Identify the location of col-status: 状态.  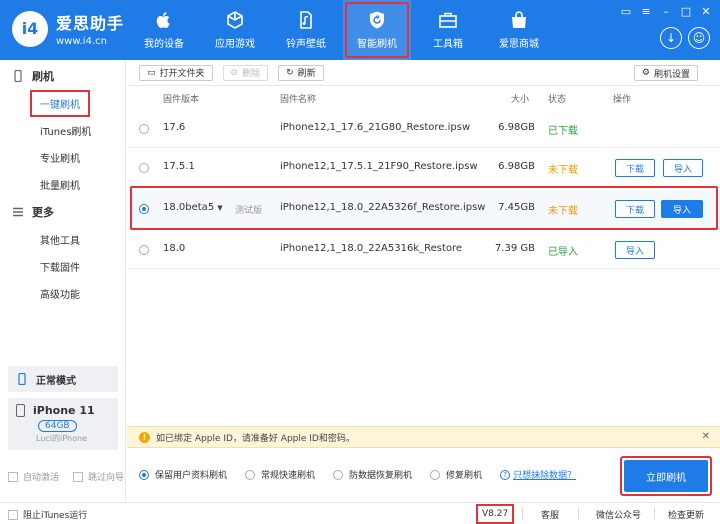
(557, 100).